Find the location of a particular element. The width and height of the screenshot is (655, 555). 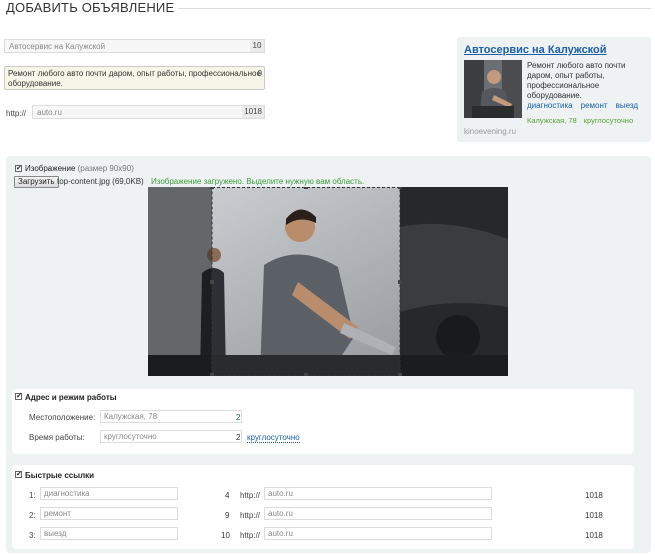

quick-link-counter: 9 is located at coordinates (227, 515).